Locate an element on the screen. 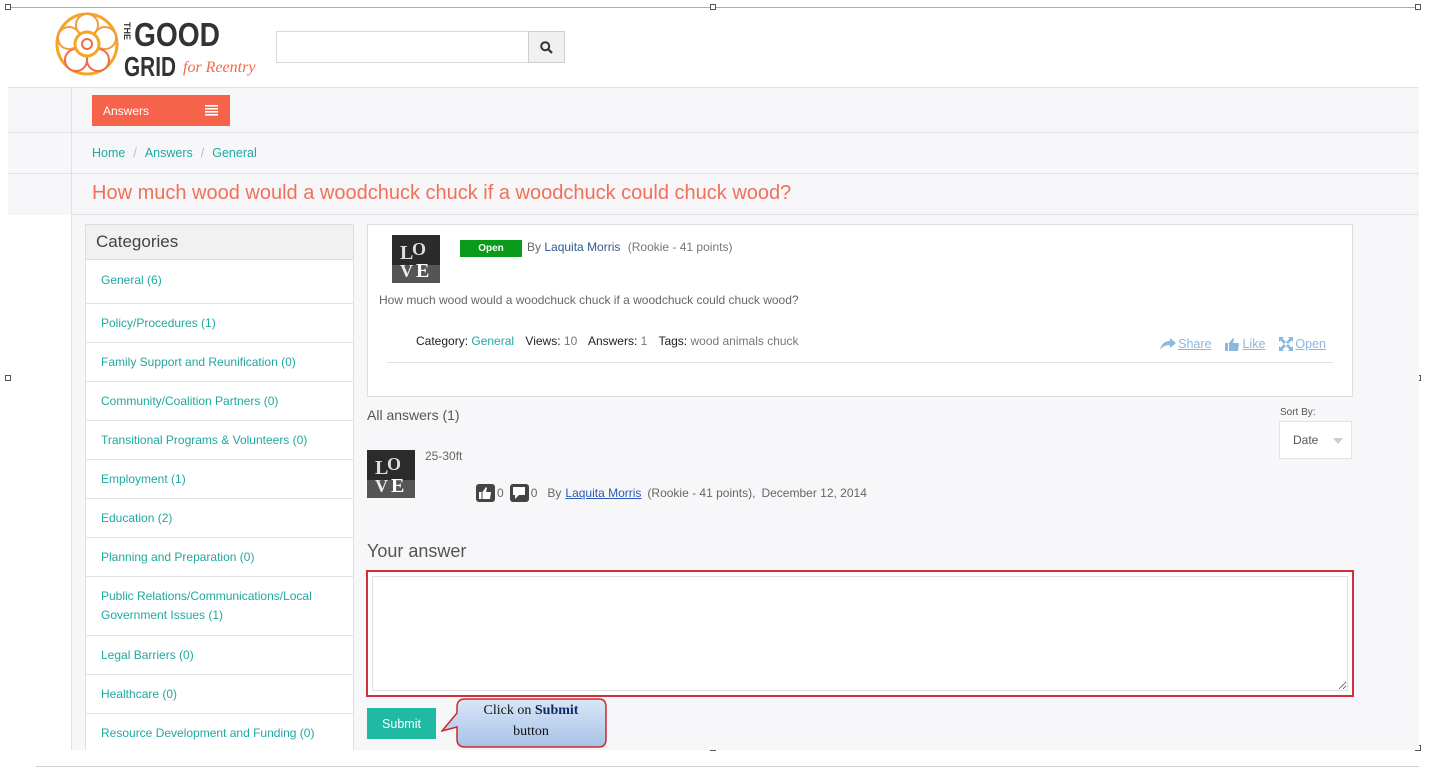 This screenshot has height=771, width=1449. expand-icon is located at coordinates (1286, 344).